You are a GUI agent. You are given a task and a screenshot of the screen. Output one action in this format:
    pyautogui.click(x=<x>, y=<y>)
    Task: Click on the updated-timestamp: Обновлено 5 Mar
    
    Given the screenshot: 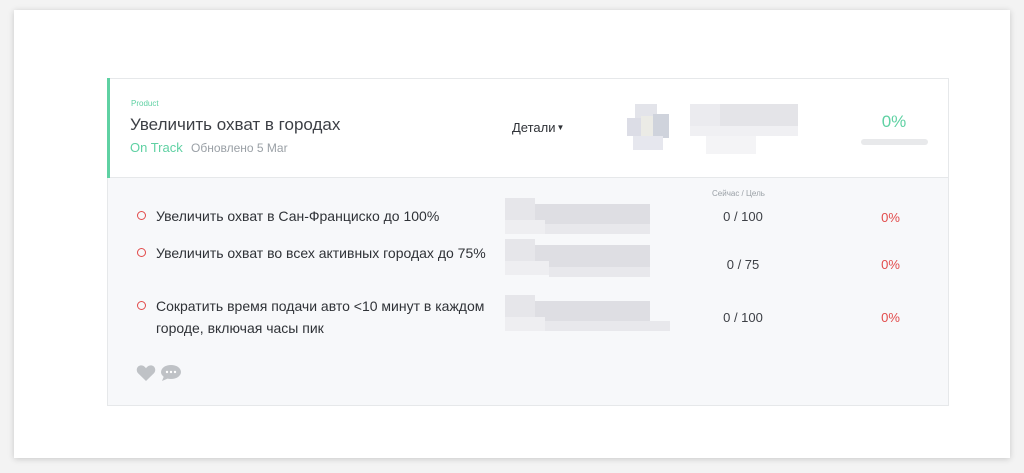 What is the action you would take?
    pyautogui.click(x=239, y=148)
    